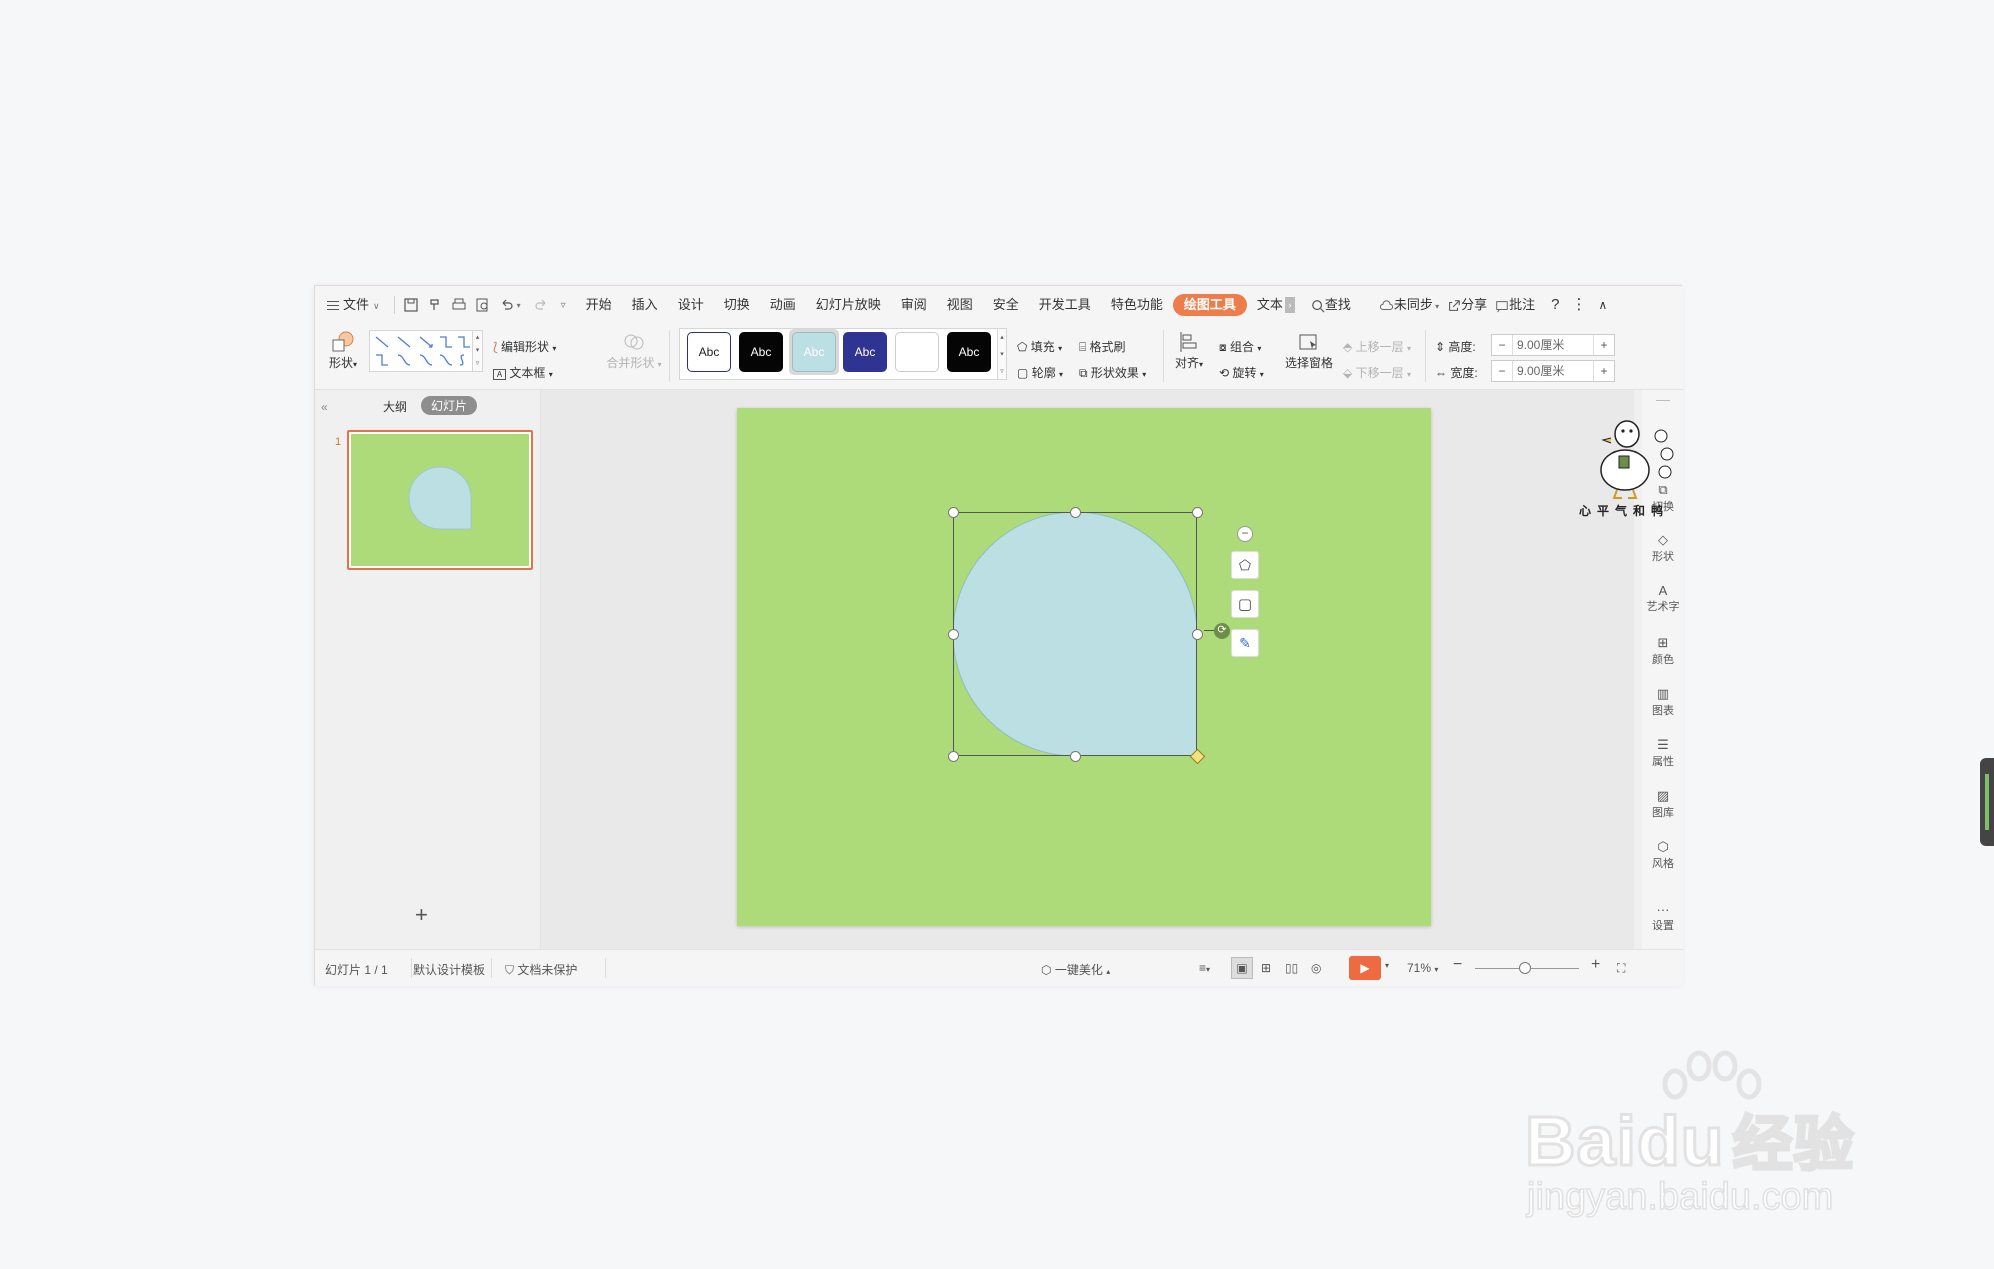 This screenshot has width=1994, height=1269. Describe the element at coordinates (449, 405) in the screenshot. I see `tab-slides: 幻灯片` at that location.